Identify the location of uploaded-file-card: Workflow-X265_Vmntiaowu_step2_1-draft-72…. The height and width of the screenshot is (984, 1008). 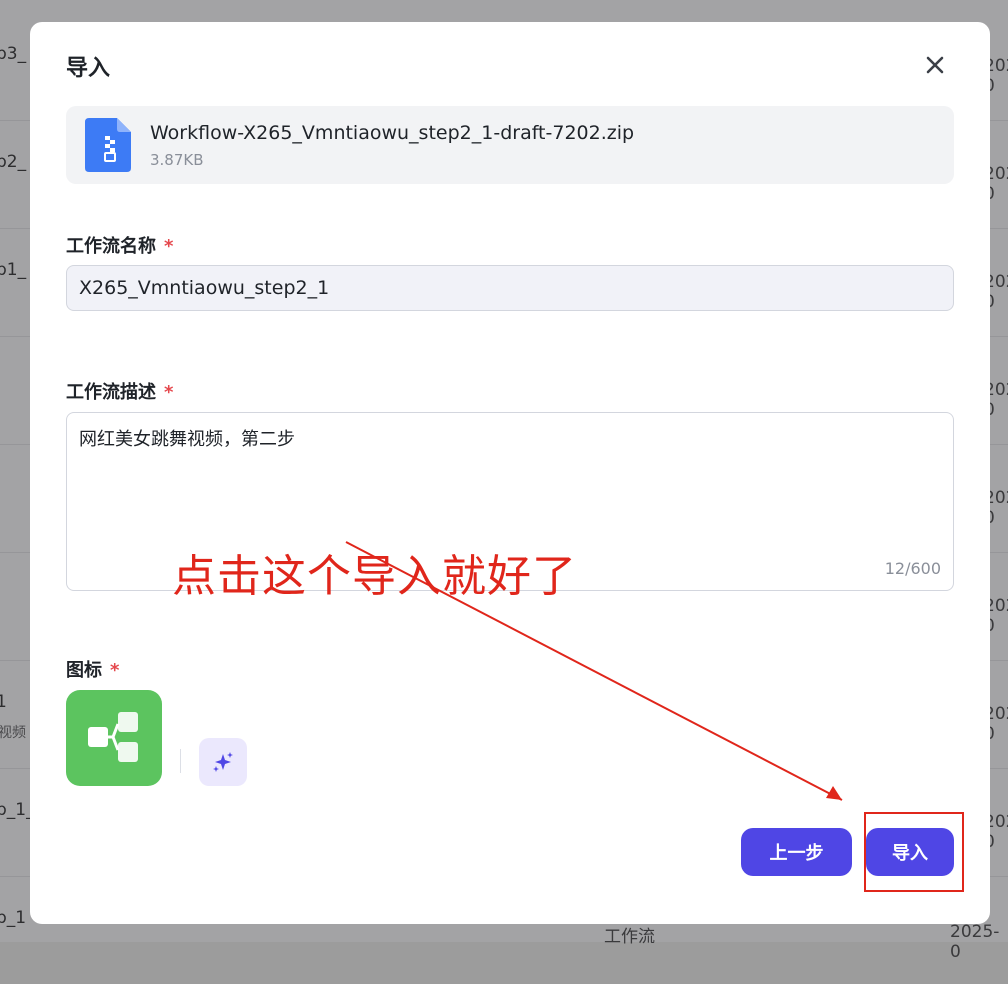
(510, 145).